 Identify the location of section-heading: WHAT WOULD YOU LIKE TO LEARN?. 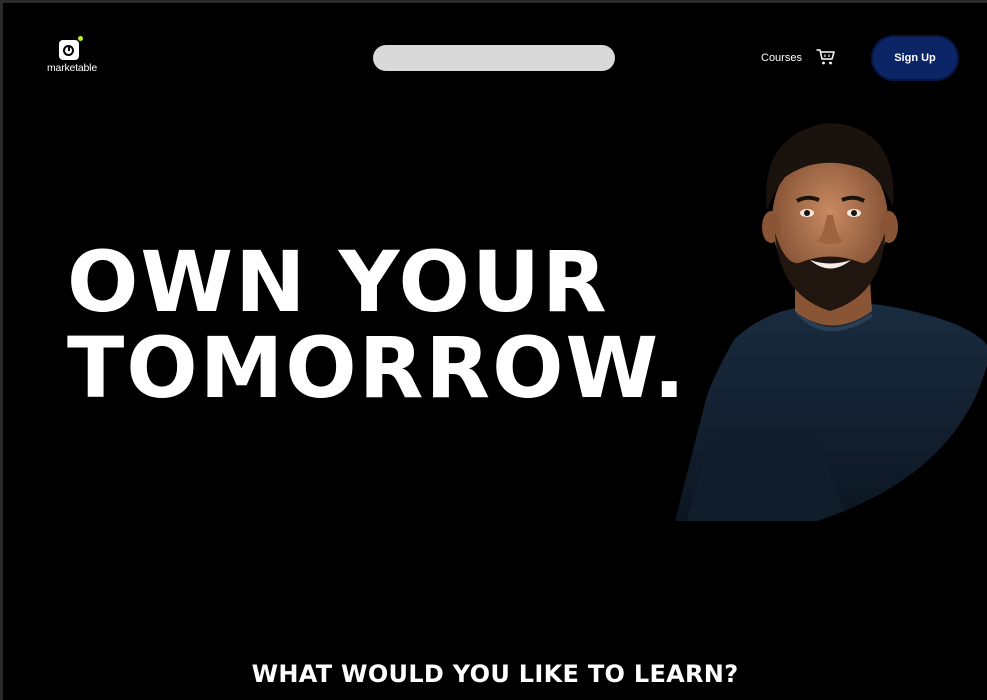
(495, 674).